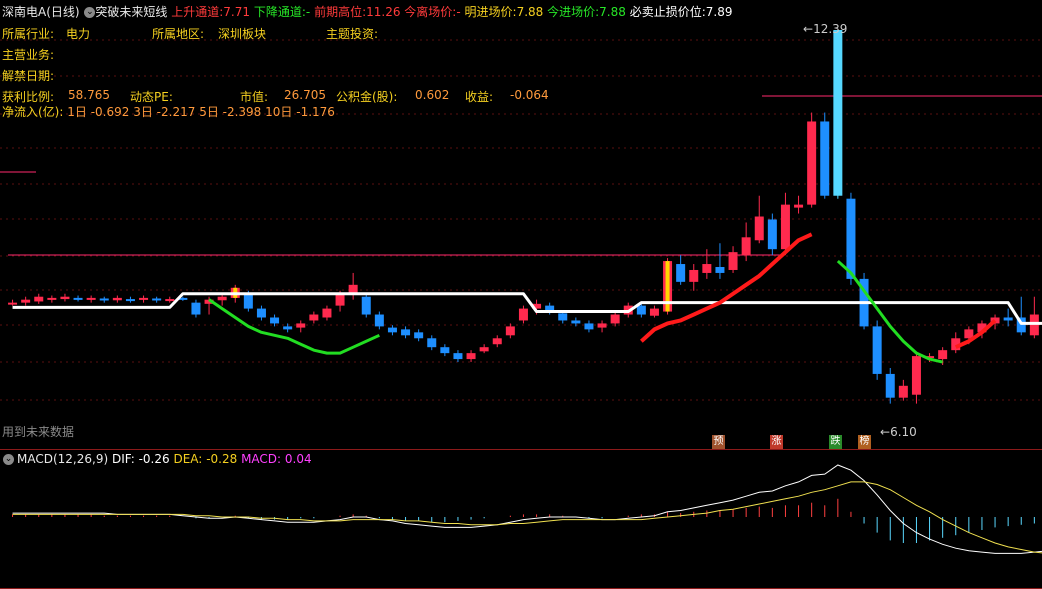 The image size is (1042, 589). Describe the element at coordinates (835, 442) in the screenshot. I see `signal-fall: 跌` at that location.